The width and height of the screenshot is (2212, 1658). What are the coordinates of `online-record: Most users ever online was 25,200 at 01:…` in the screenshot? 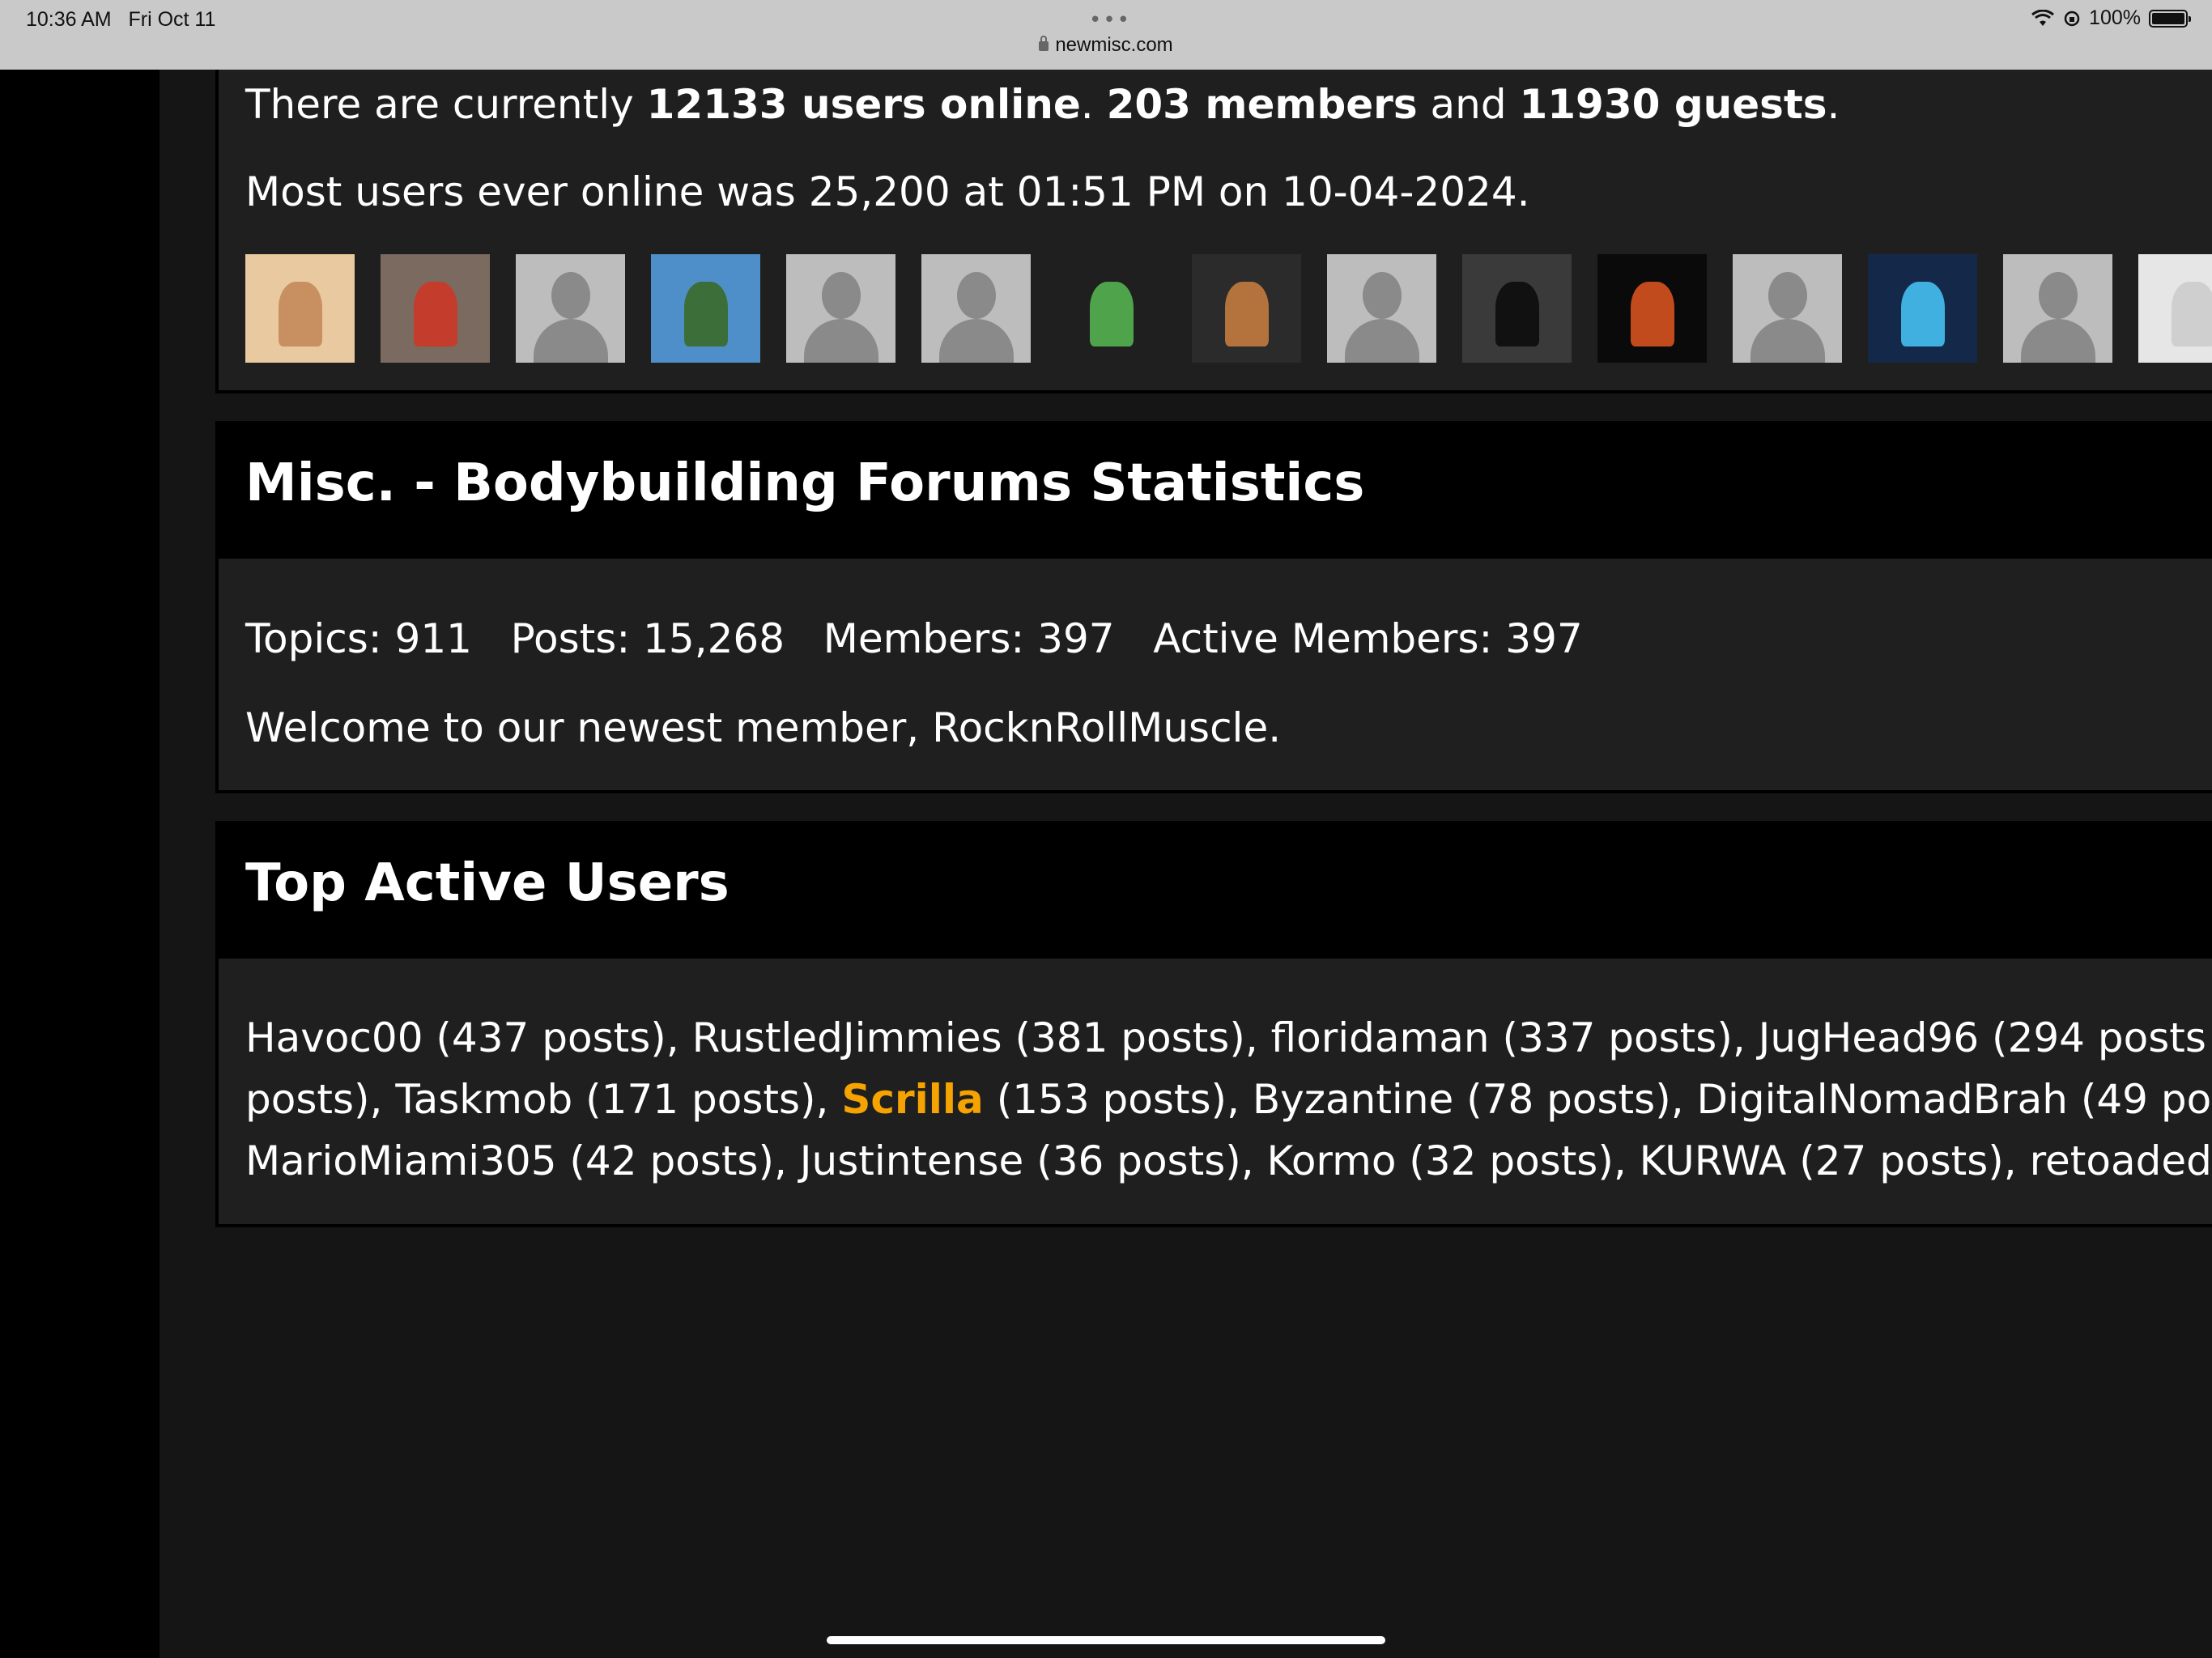 It's located at (887, 191).